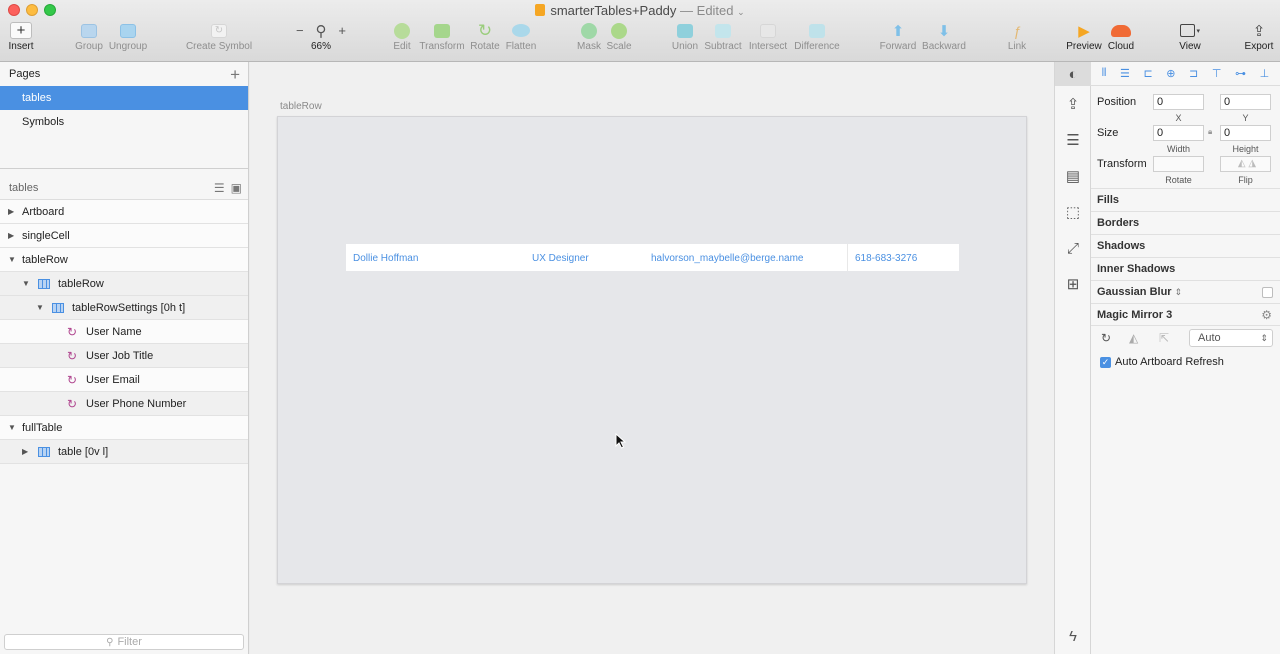 The image size is (1280, 654). Describe the element at coordinates (944, 41) in the screenshot. I see `backward-button: ⬇ Backward` at that location.